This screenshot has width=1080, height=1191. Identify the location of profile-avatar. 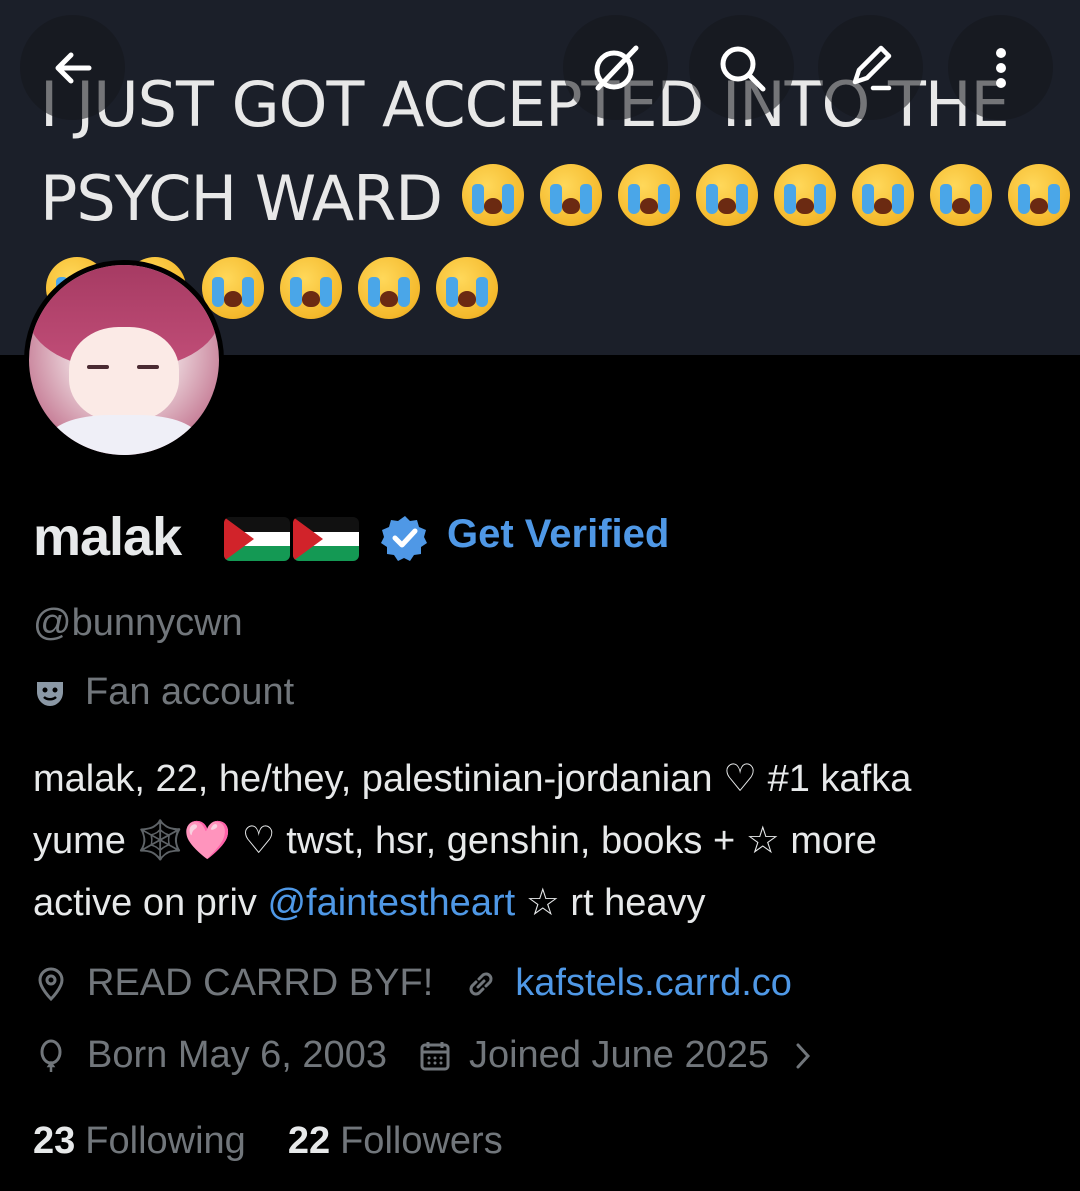
(124, 360).